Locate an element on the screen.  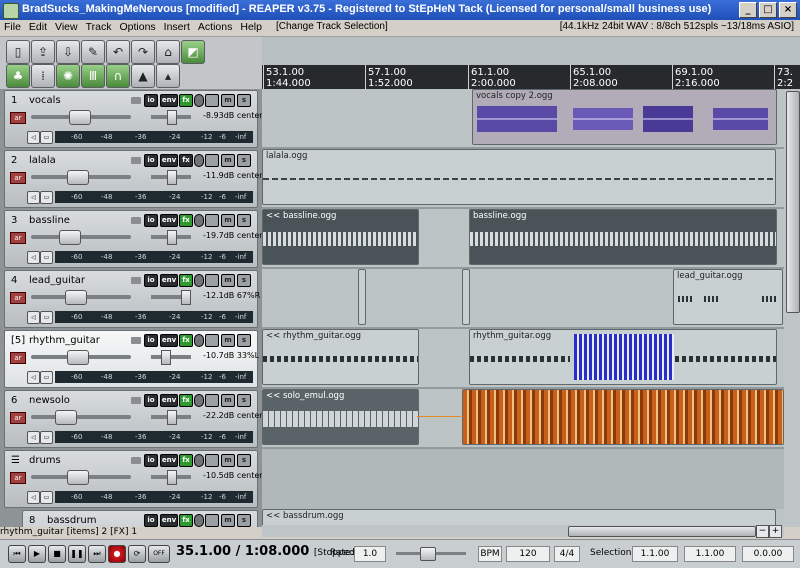
selection-end-field: 1.1.00 is located at coordinates (710, 554).